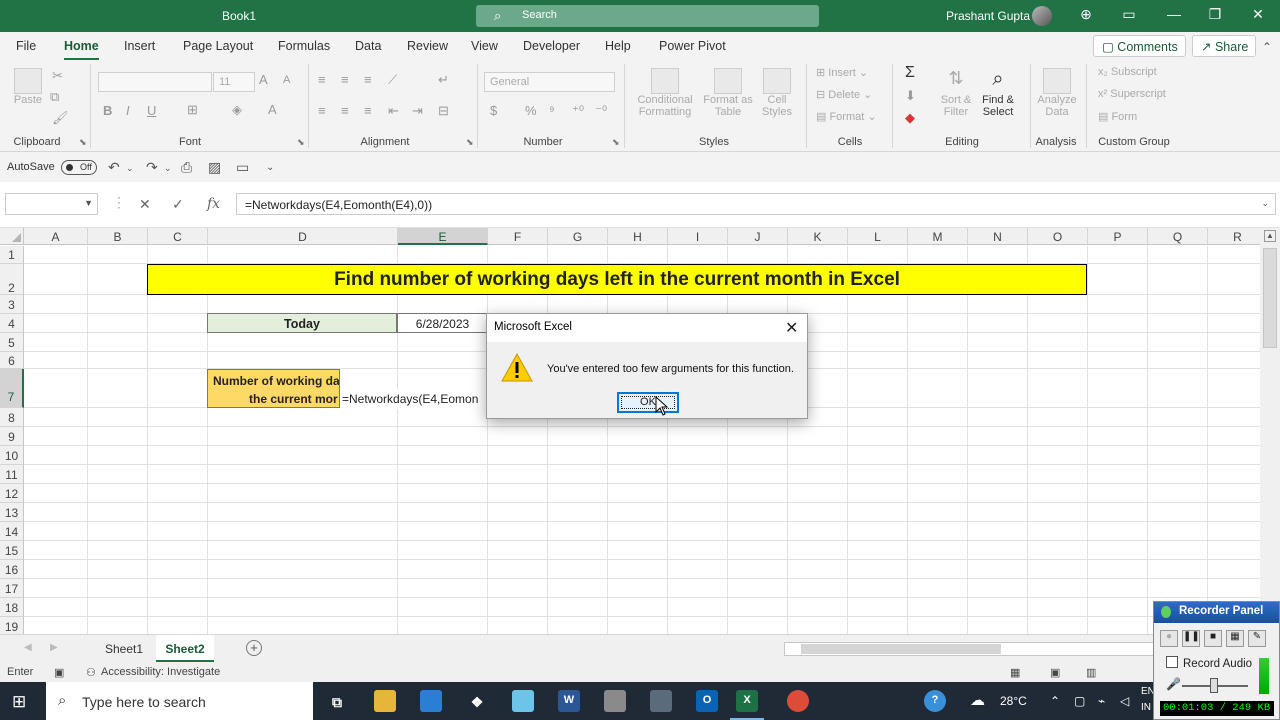  What do you see at coordinates (186, 167) in the screenshot?
I see `print-preview-icon: ⎙` at bounding box center [186, 167].